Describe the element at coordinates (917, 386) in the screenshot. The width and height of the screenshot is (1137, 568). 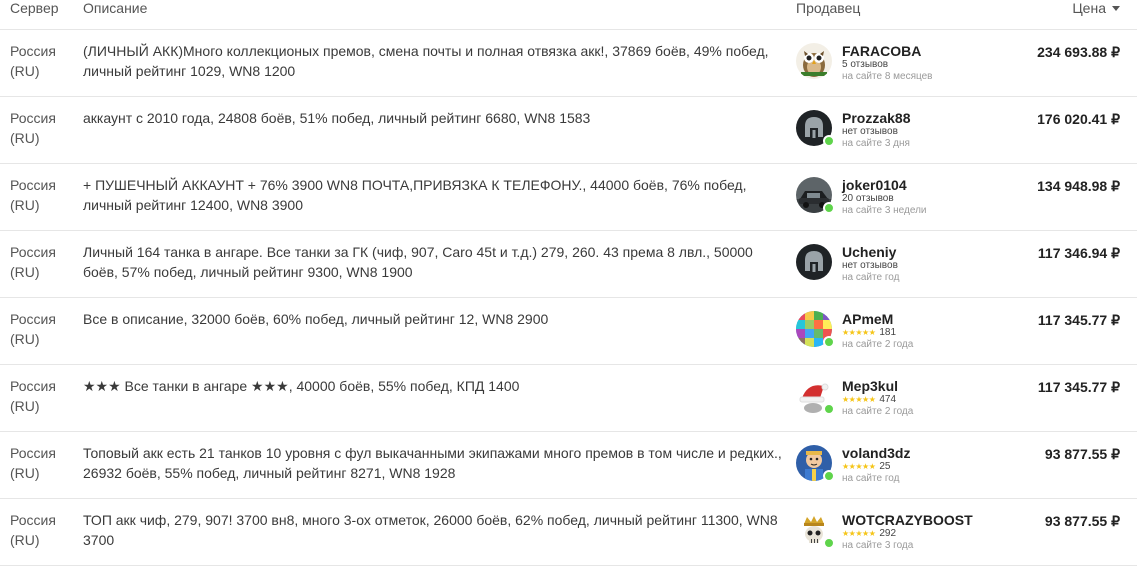
I see `seller-name: Mep3kul` at that location.